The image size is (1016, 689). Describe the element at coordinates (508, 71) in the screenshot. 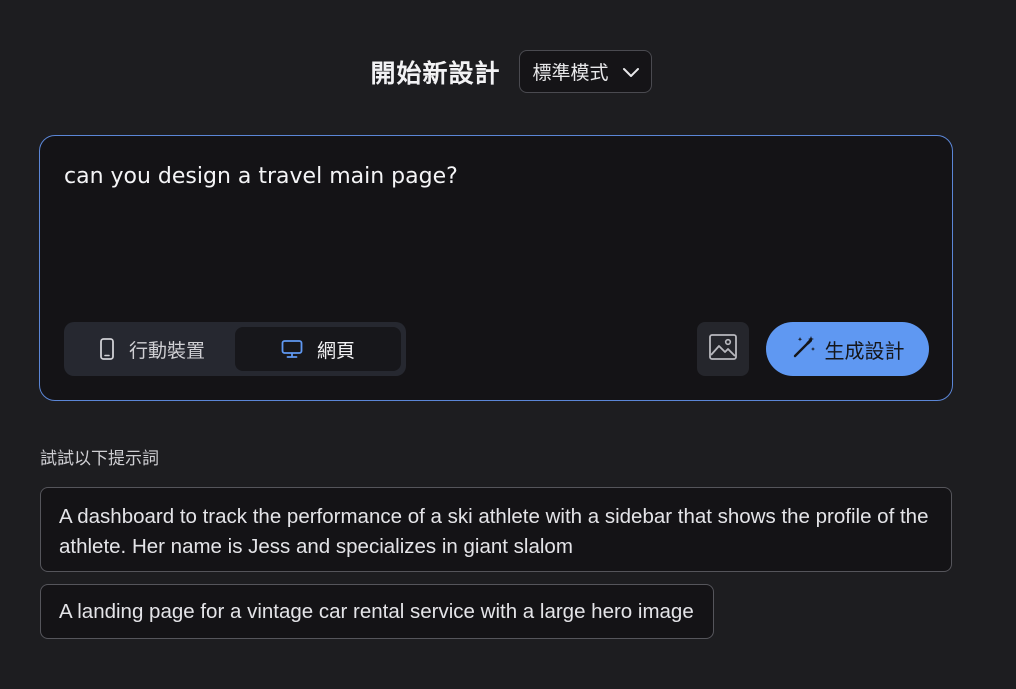

I see `header: 開始新設計 標準模式` at that location.